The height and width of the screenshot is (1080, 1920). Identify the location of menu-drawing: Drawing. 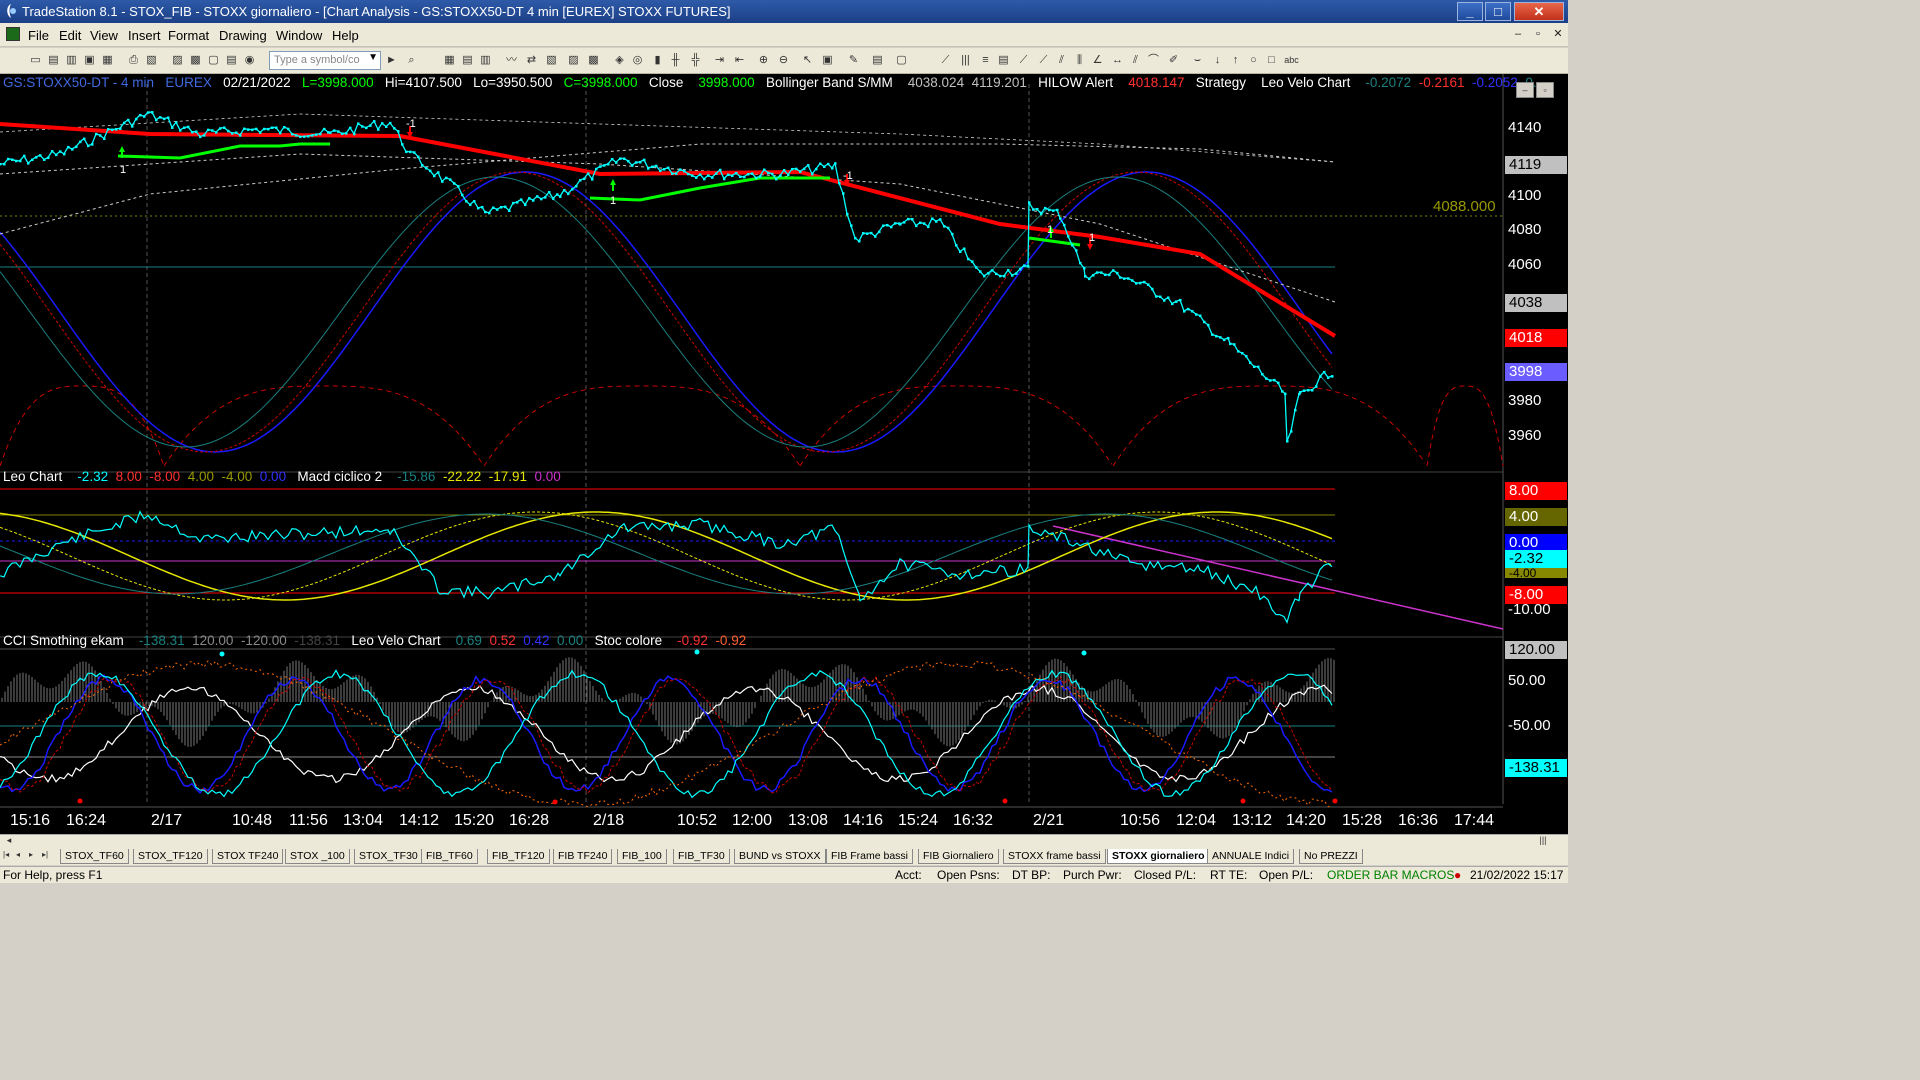
(243, 35).